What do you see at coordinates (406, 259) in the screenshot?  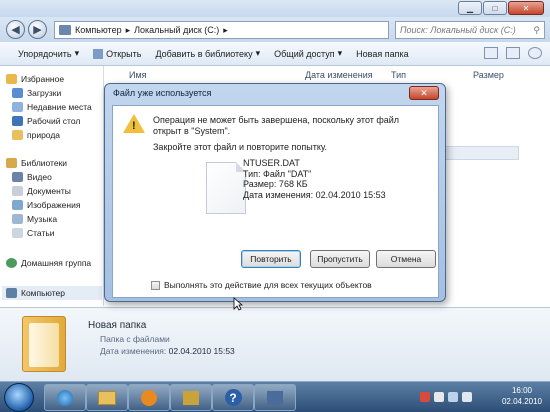 I see `cancel-button: Отмена` at bounding box center [406, 259].